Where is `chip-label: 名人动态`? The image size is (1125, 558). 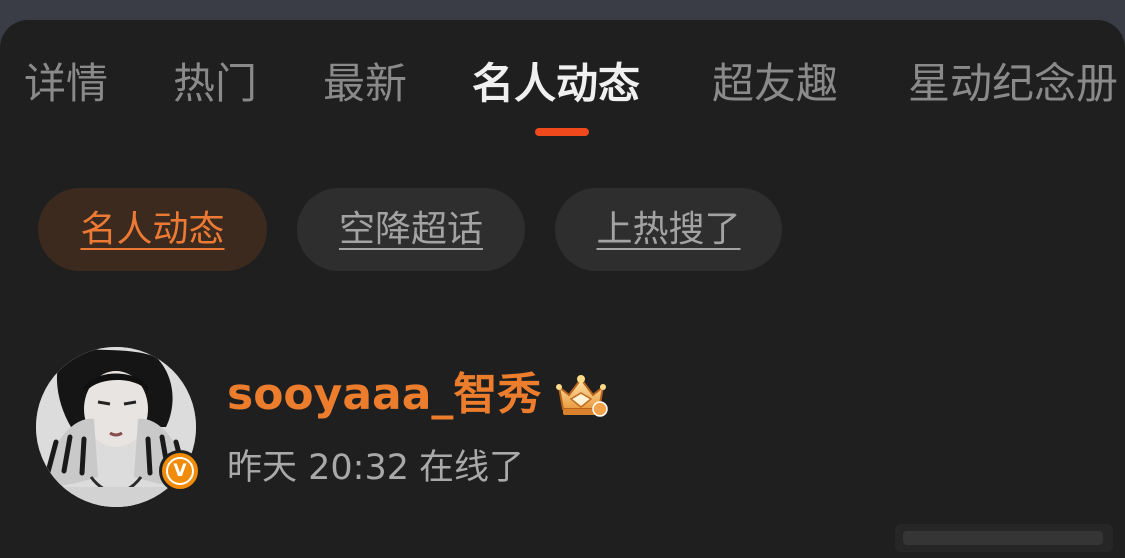
chip-label: 名人动态 is located at coordinates (152, 229).